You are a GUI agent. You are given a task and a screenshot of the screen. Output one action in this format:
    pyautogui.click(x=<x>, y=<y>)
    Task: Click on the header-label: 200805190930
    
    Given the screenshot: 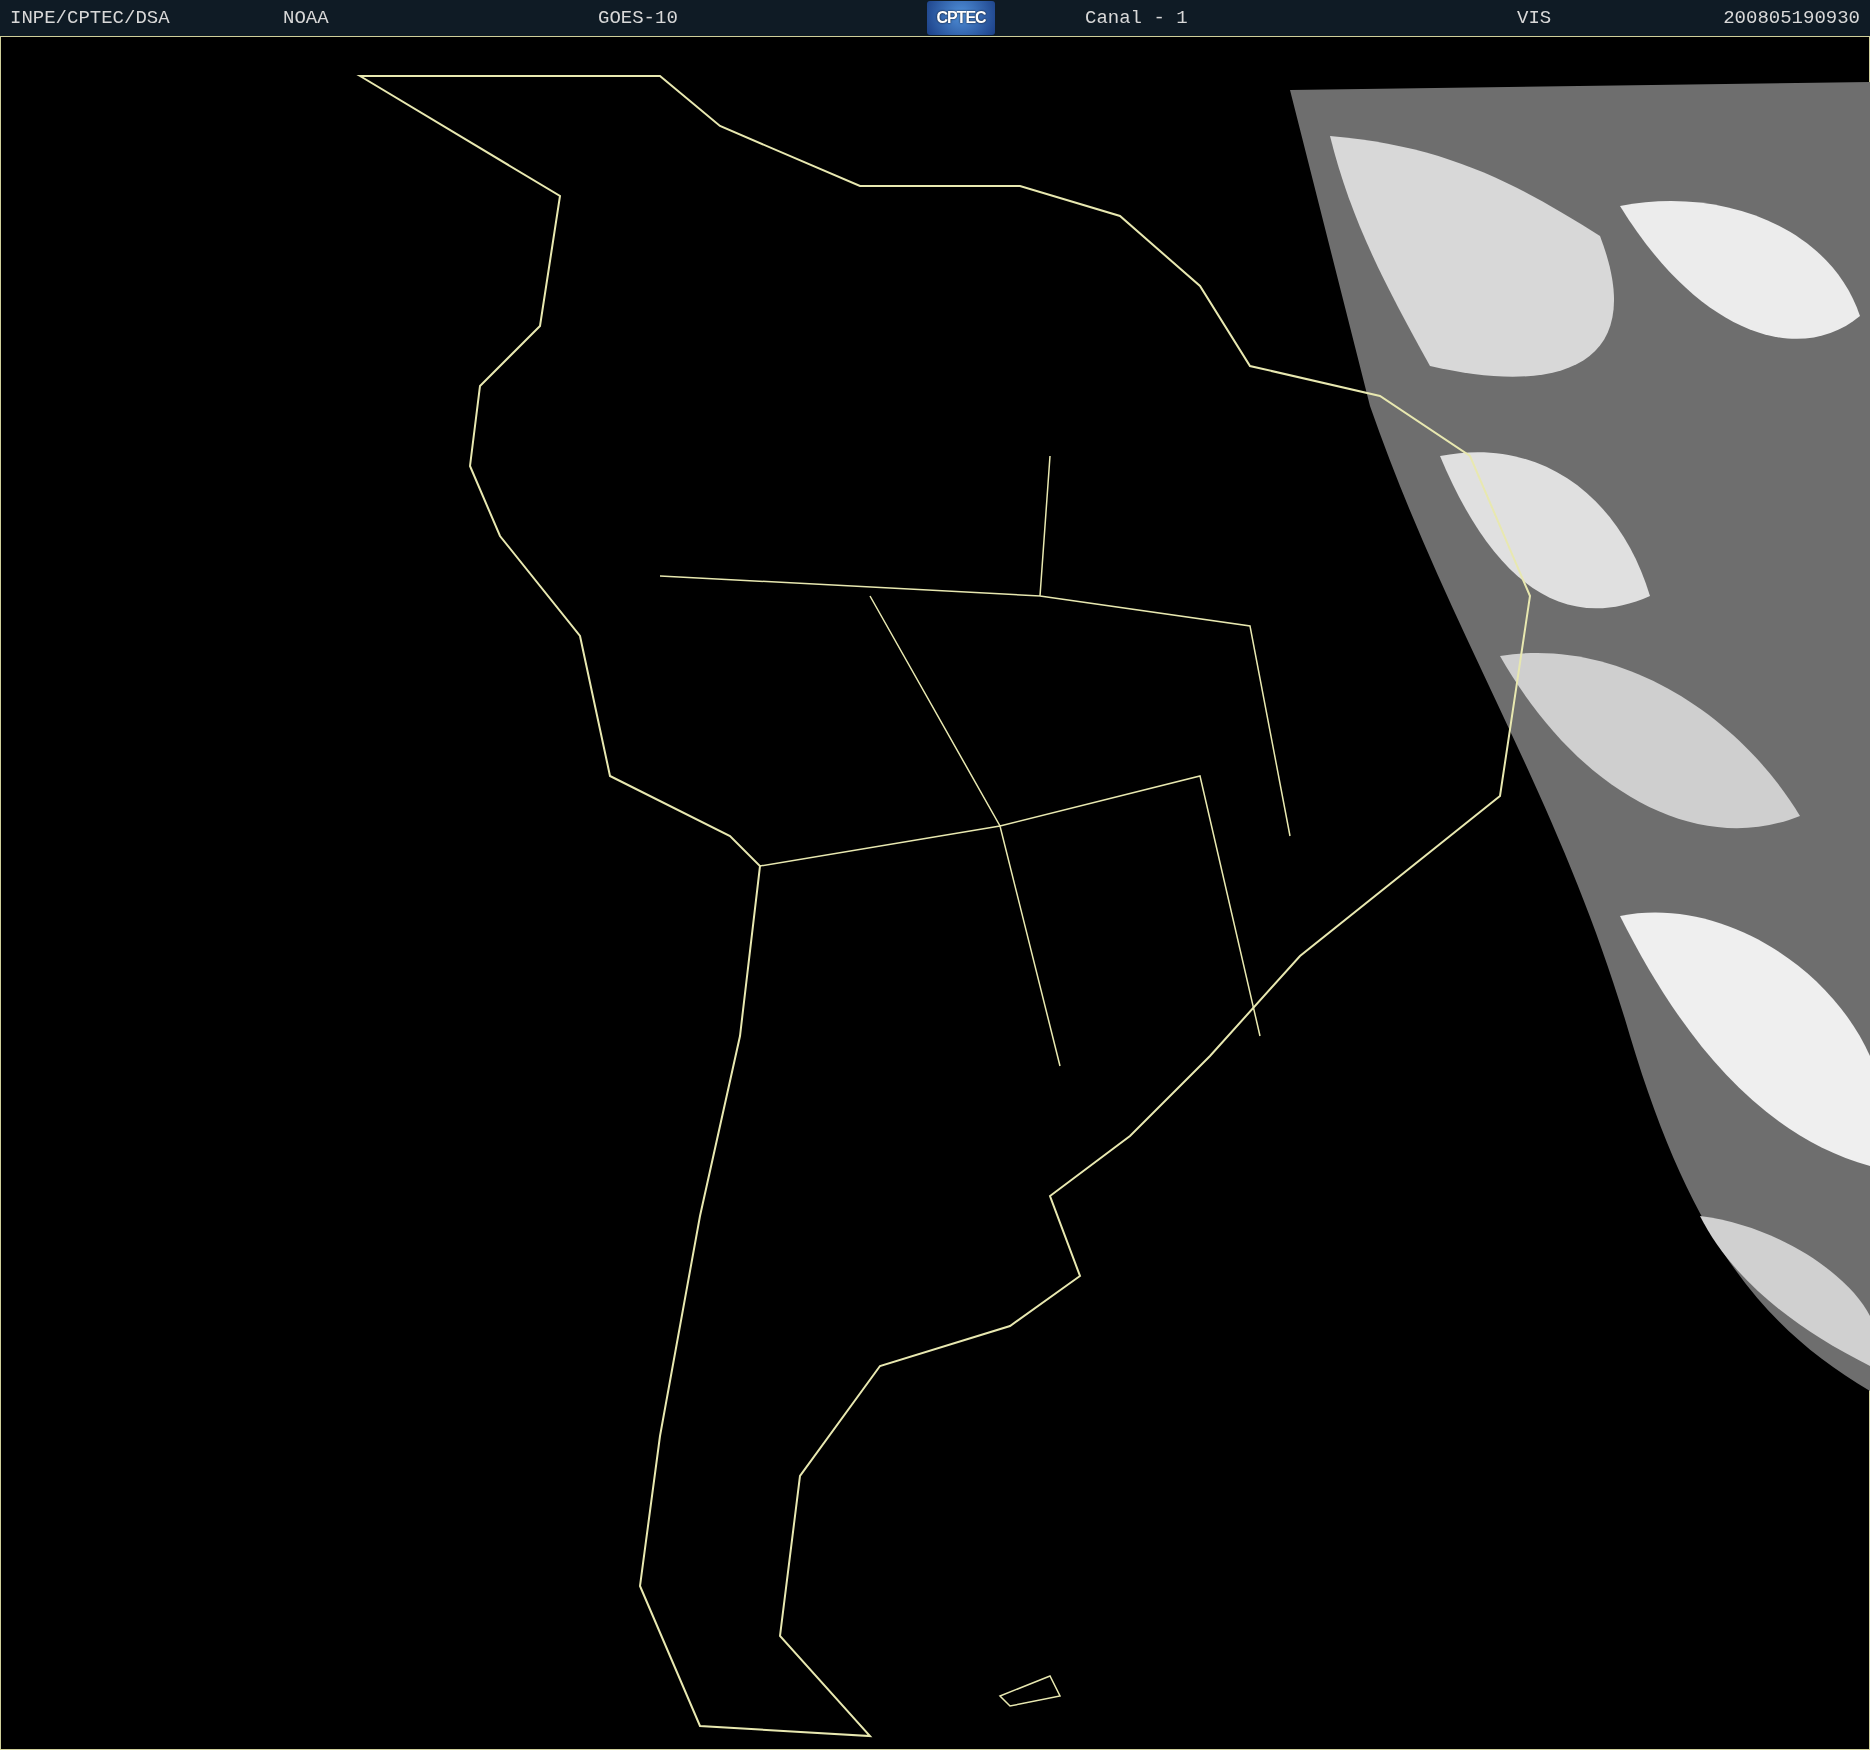 What is the action you would take?
    pyautogui.click(x=1791, y=18)
    